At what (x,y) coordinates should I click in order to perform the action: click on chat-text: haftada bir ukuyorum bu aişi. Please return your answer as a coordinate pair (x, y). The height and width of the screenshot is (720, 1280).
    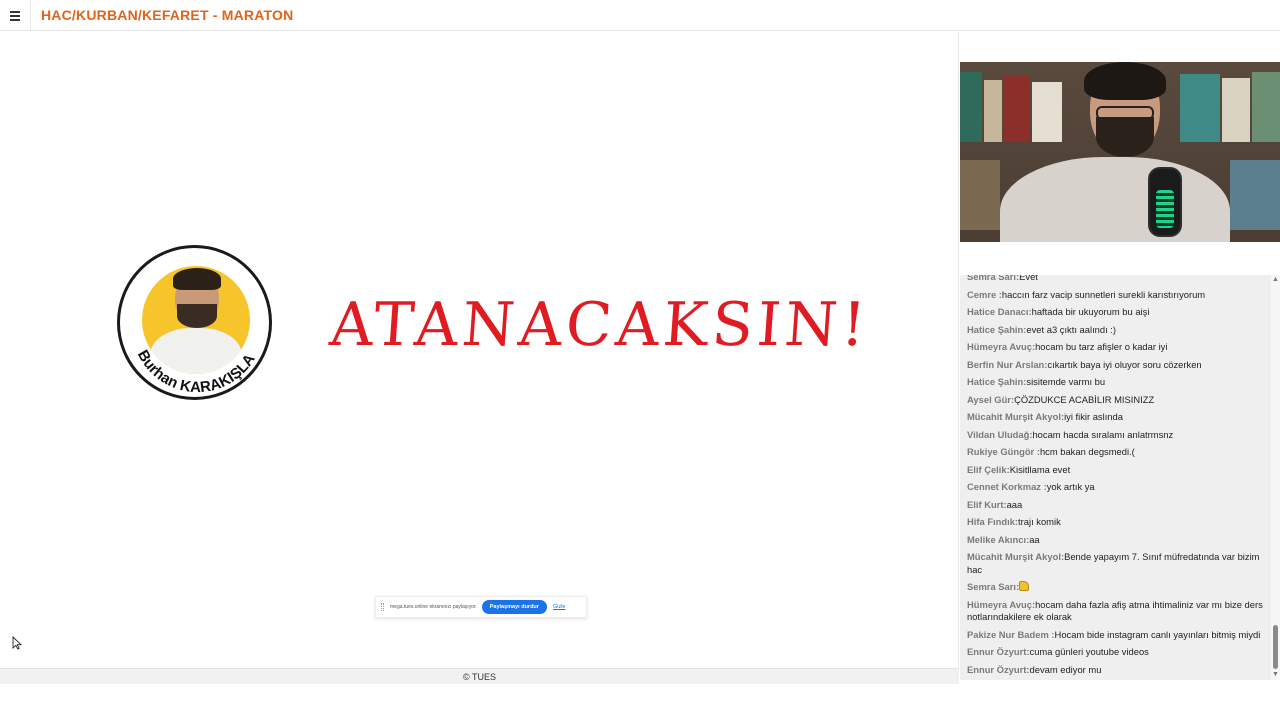
    Looking at the image, I should click on (1090, 311).